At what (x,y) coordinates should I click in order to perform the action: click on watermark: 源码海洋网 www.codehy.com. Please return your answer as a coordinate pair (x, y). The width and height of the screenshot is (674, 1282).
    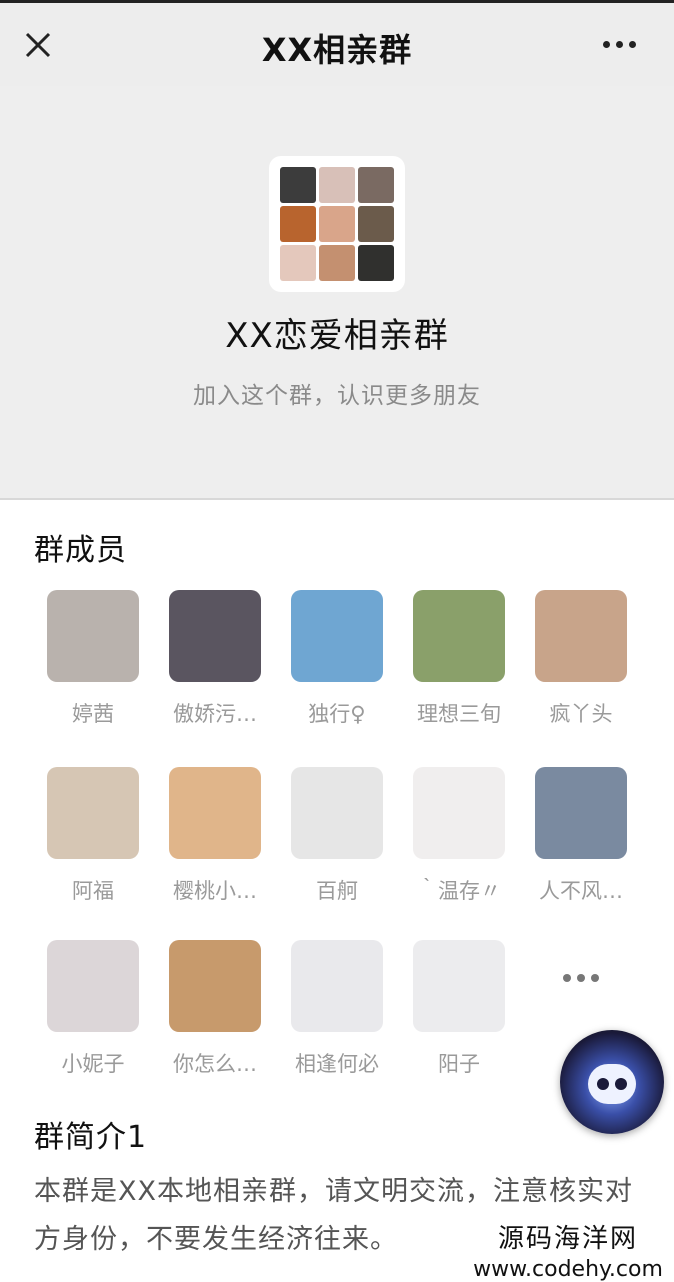
    Looking at the image, I should click on (568, 1247).